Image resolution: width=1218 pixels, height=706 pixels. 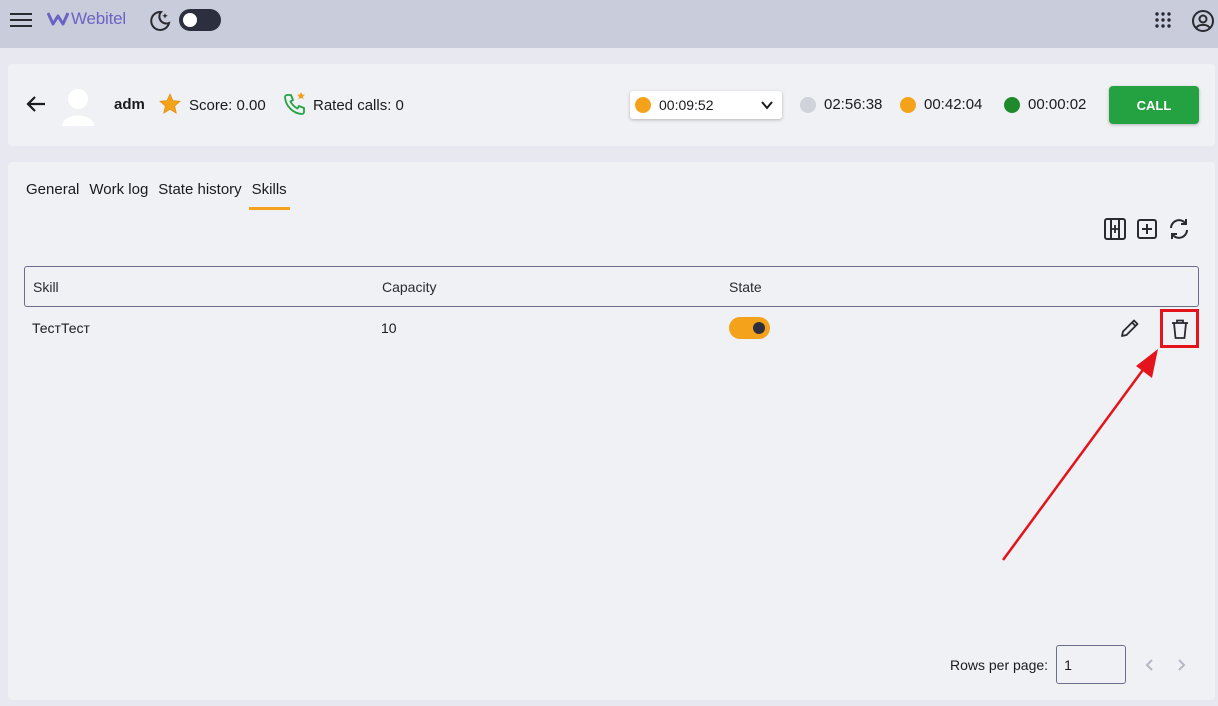 What do you see at coordinates (409, 287) in the screenshot?
I see `header-capacity: Capacity` at bounding box center [409, 287].